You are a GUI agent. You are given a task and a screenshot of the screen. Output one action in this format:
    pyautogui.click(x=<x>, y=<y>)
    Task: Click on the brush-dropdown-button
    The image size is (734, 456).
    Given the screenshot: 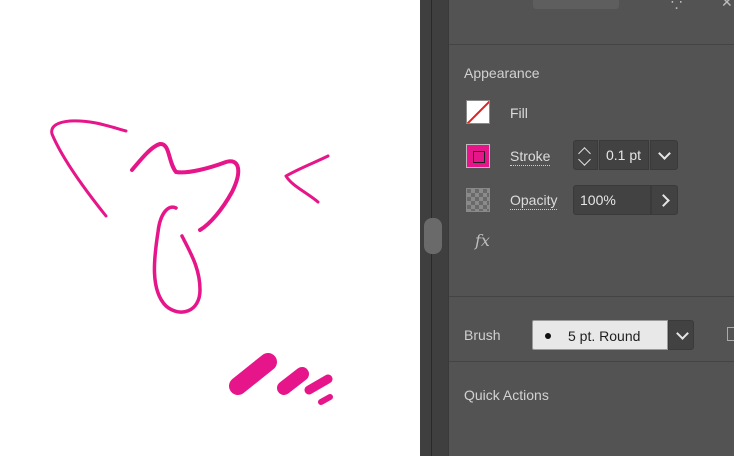 What is the action you would take?
    pyautogui.click(x=681, y=335)
    